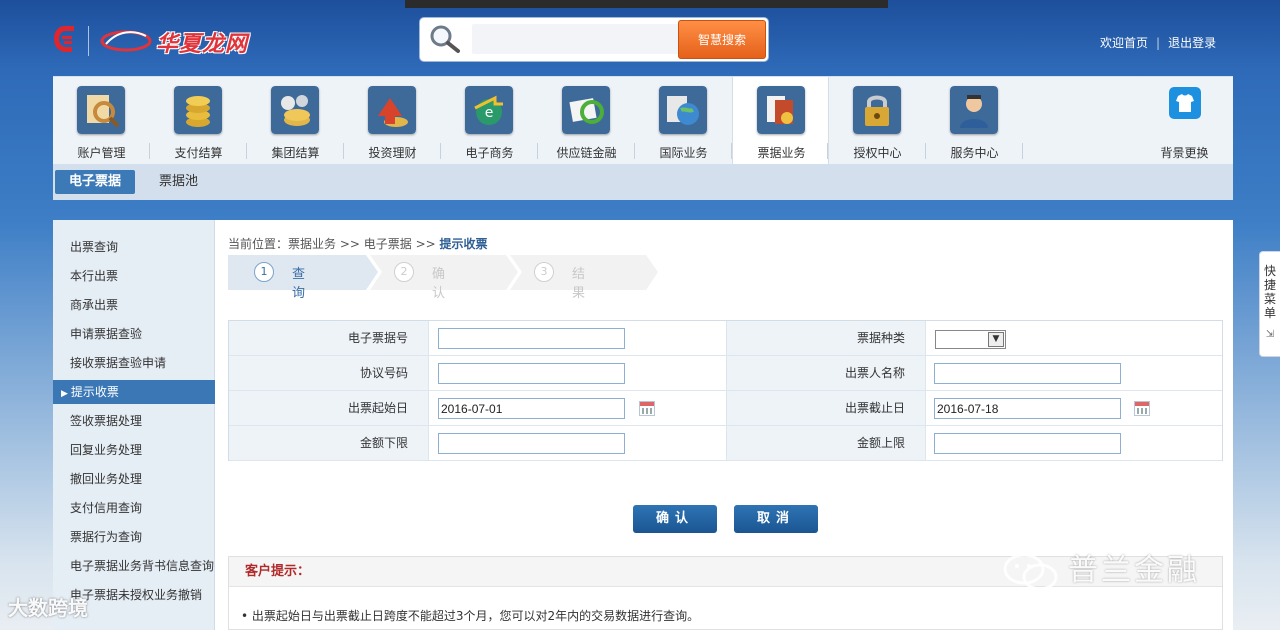  What do you see at coordinates (64, 394) in the screenshot?
I see `arrow-right-icon: ▶` at bounding box center [64, 394].